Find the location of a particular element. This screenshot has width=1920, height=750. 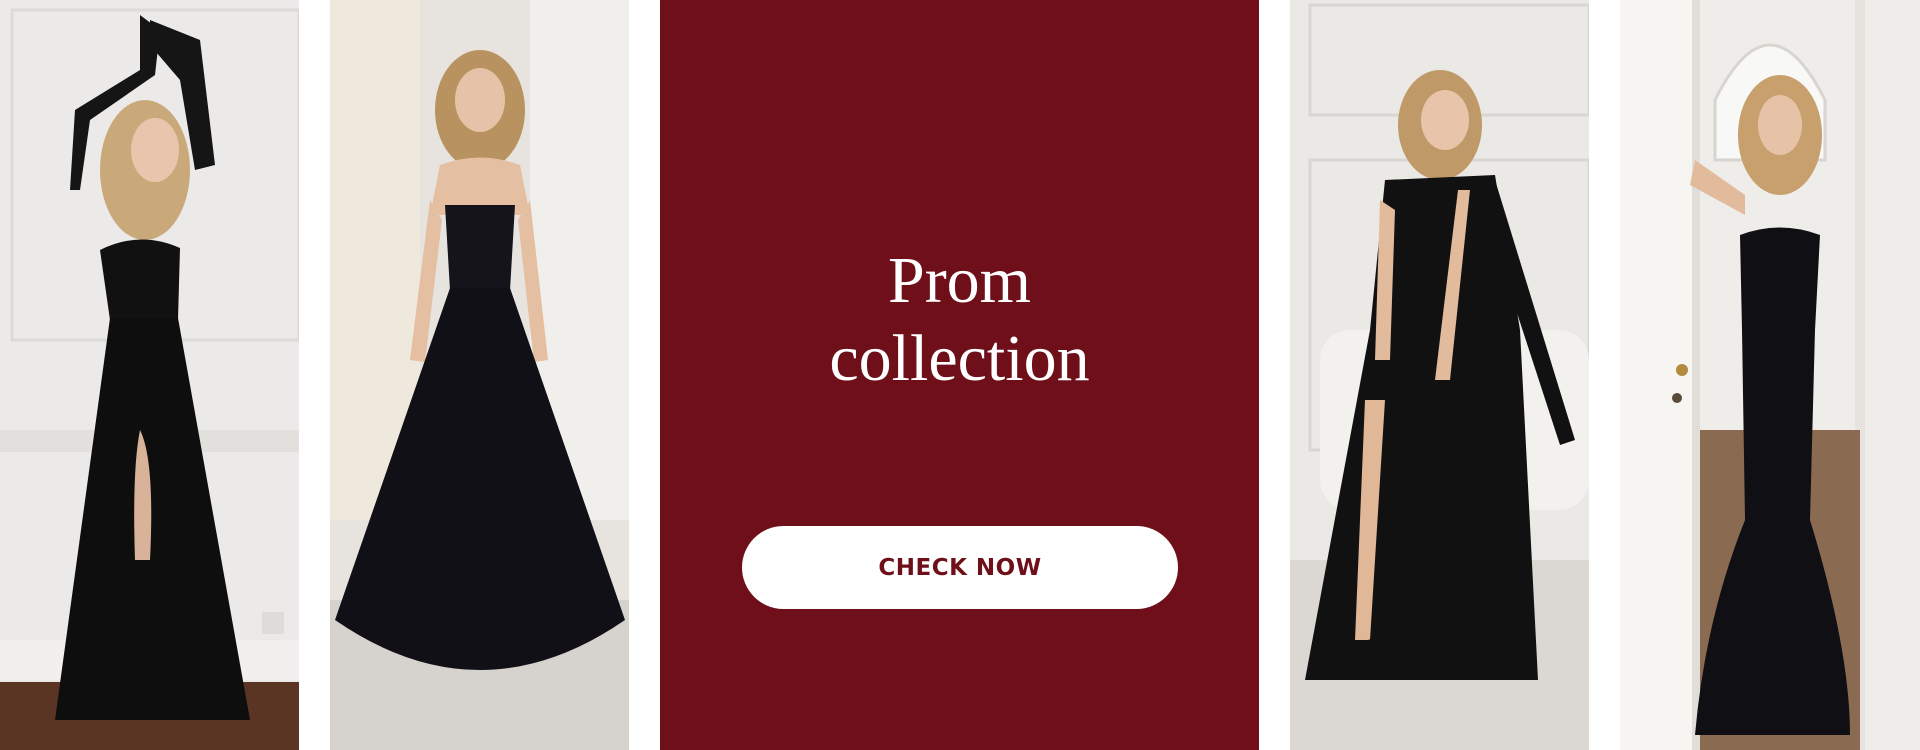

promo-title: Prom collection is located at coordinates (959, 320).